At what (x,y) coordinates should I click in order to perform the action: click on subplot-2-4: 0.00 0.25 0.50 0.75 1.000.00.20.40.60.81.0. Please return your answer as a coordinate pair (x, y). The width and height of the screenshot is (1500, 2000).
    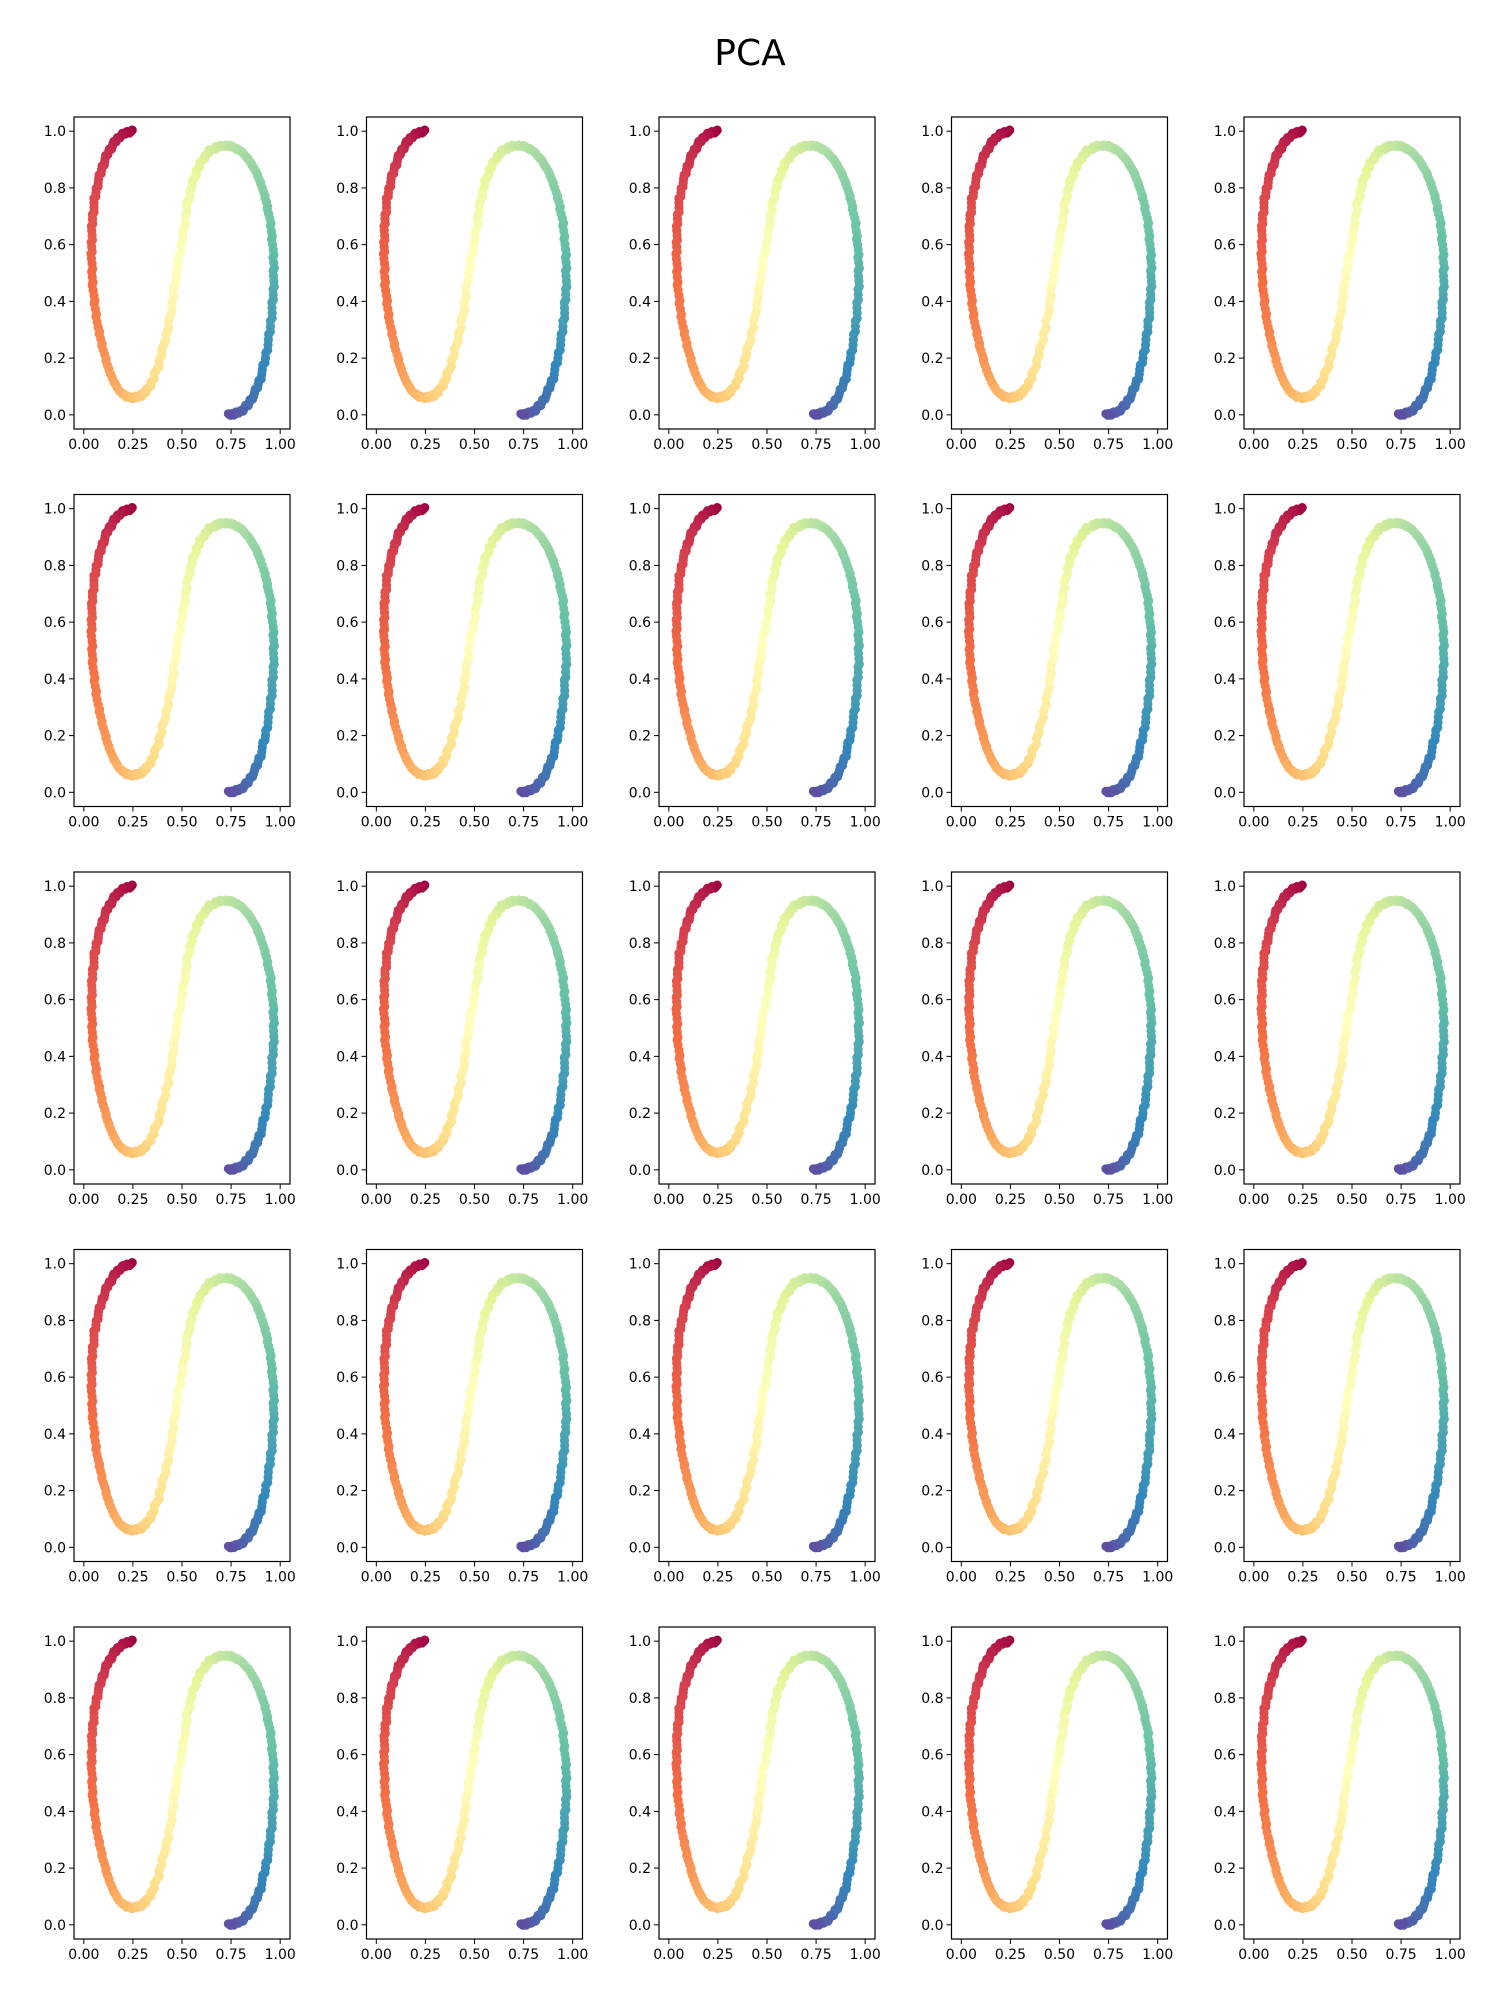
    Looking at the image, I should click on (1047, 662).